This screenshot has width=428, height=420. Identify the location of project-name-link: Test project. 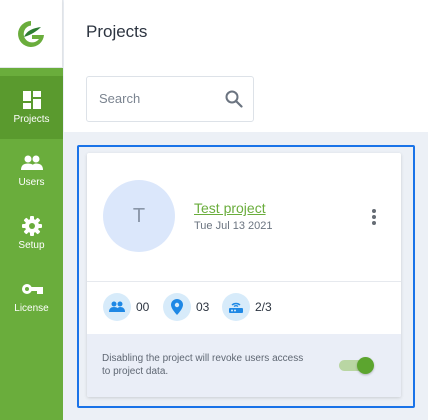
(230, 208).